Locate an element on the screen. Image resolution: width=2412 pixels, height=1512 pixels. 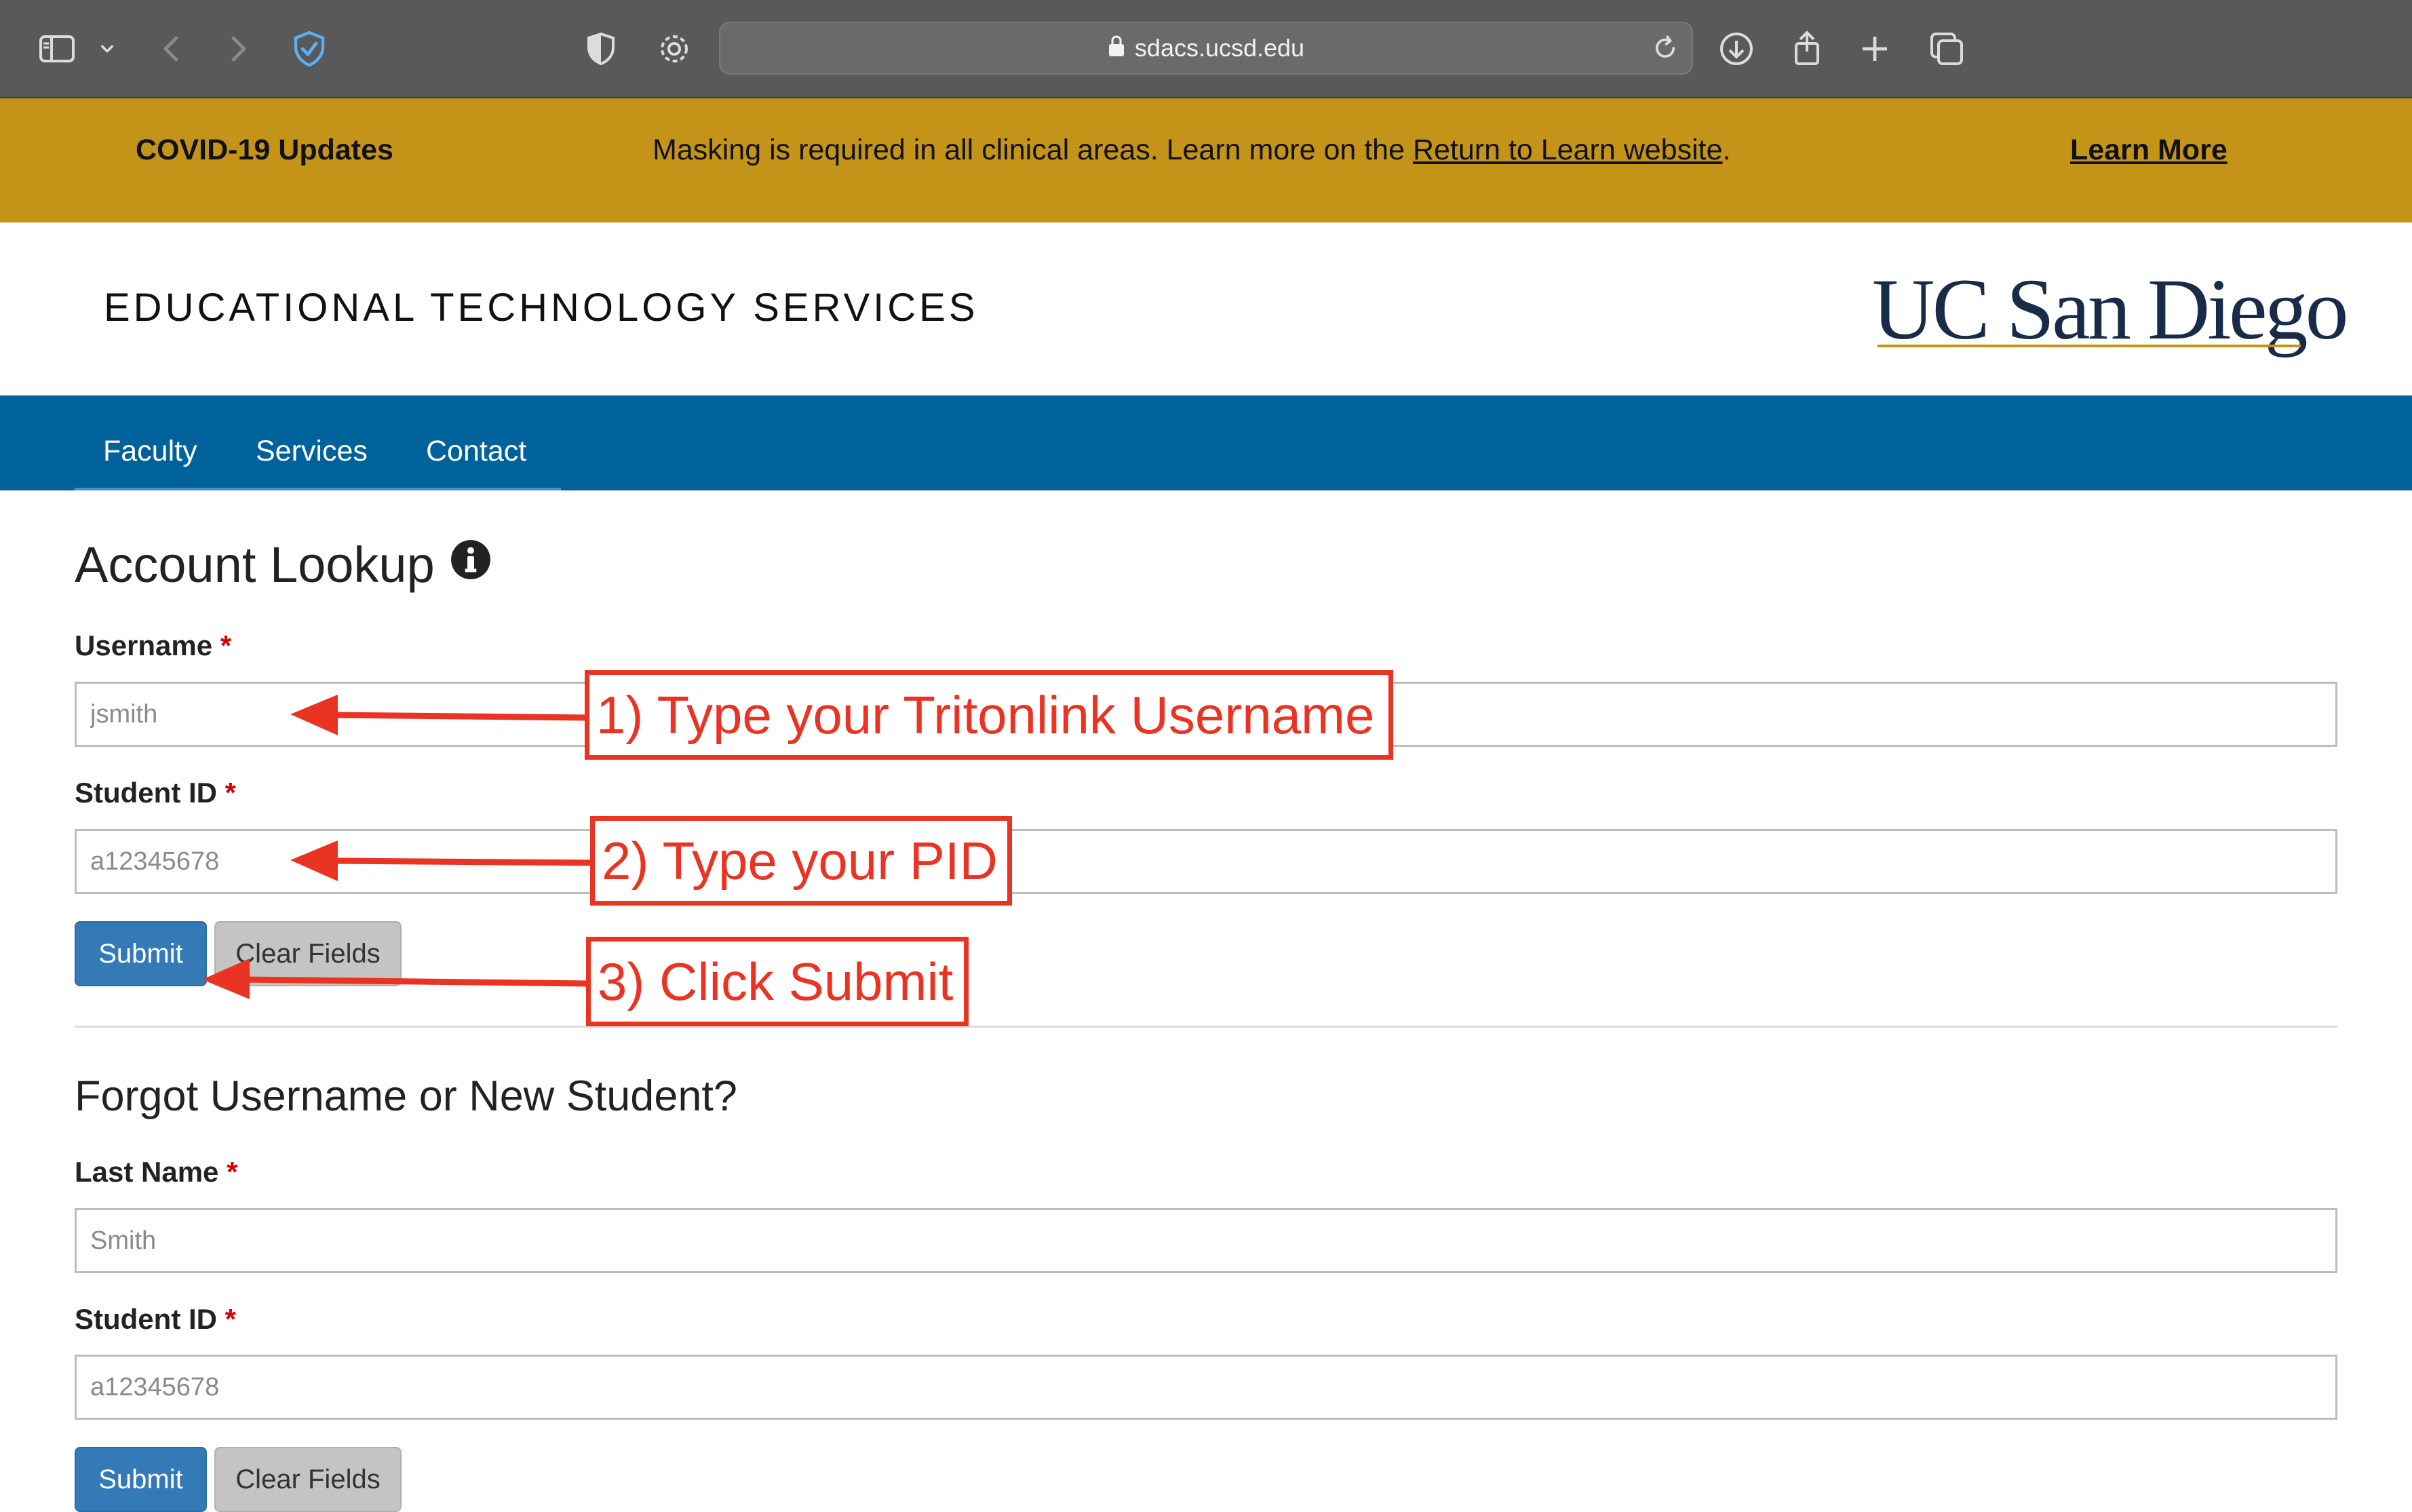
sidebar-icon is located at coordinates (57, 48).